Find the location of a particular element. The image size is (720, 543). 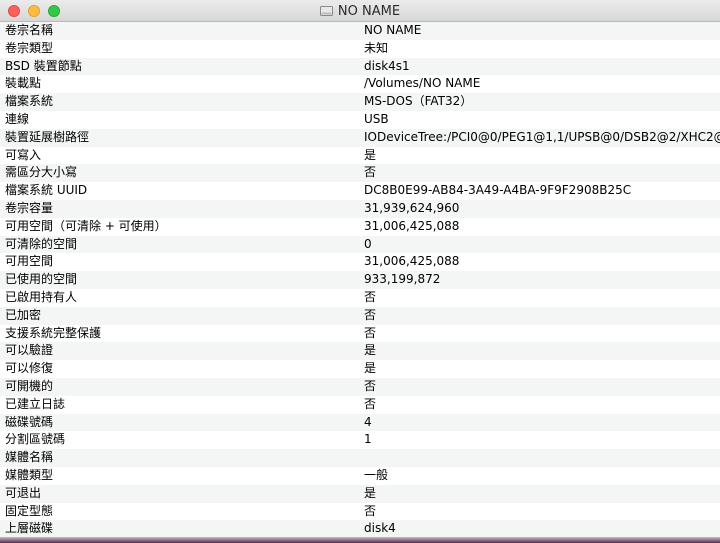

info-label: 檔案系統 is located at coordinates (29, 101).